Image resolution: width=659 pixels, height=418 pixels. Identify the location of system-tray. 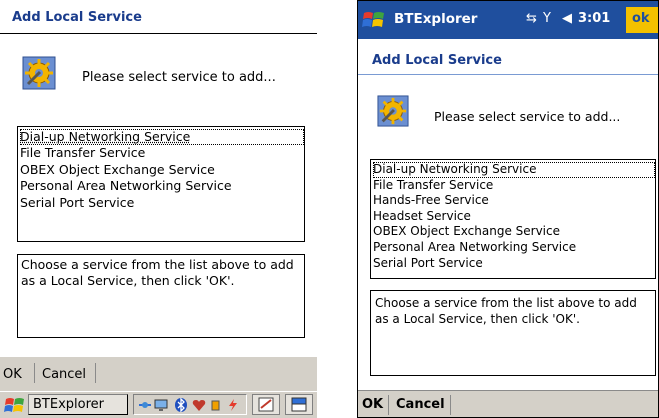
(190, 404).